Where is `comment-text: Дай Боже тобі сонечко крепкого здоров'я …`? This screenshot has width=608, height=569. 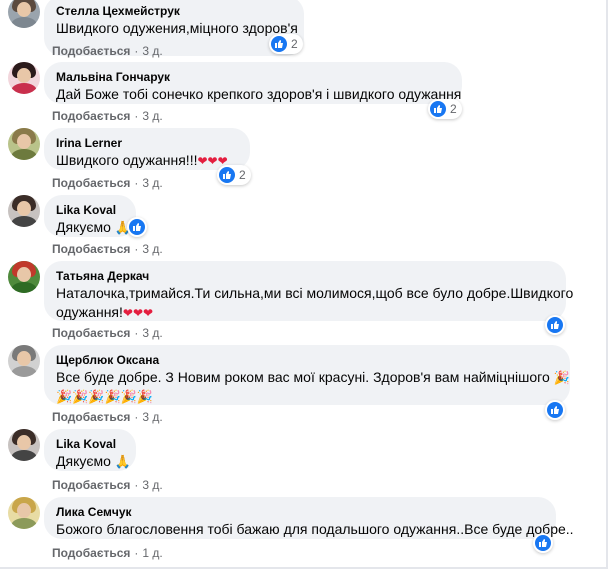 comment-text: Дай Боже тобі сонечко крепкого здоров'я … is located at coordinates (259, 94).